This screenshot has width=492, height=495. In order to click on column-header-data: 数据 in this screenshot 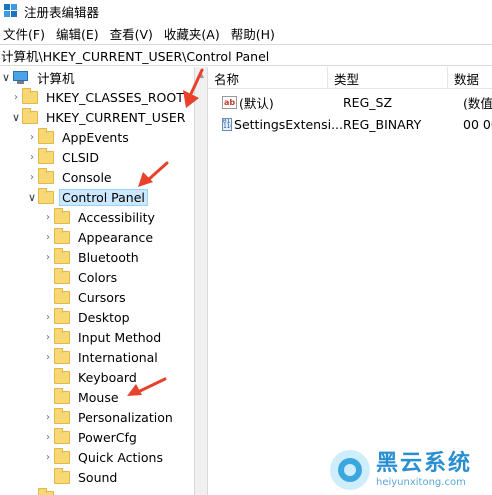, I will do `click(470, 78)`.